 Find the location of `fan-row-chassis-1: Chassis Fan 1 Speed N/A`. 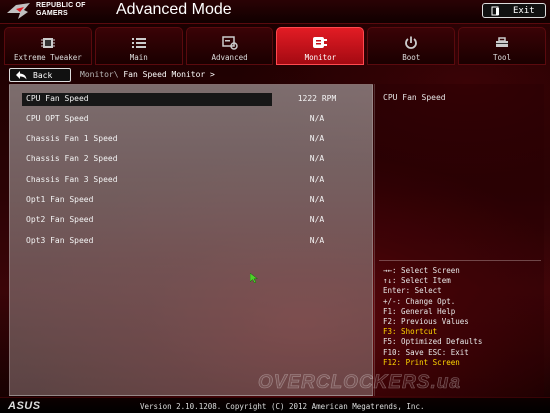

fan-row-chassis-1: Chassis Fan 1 Speed N/A is located at coordinates (192, 139).